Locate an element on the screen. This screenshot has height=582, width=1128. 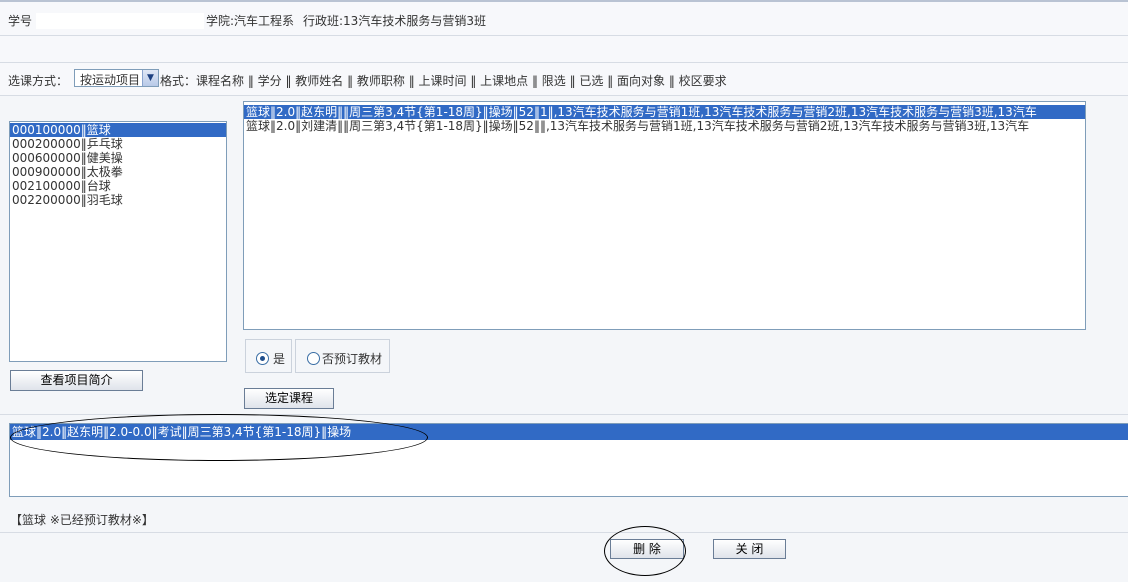
action-bar is located at coordinates (564, 557).